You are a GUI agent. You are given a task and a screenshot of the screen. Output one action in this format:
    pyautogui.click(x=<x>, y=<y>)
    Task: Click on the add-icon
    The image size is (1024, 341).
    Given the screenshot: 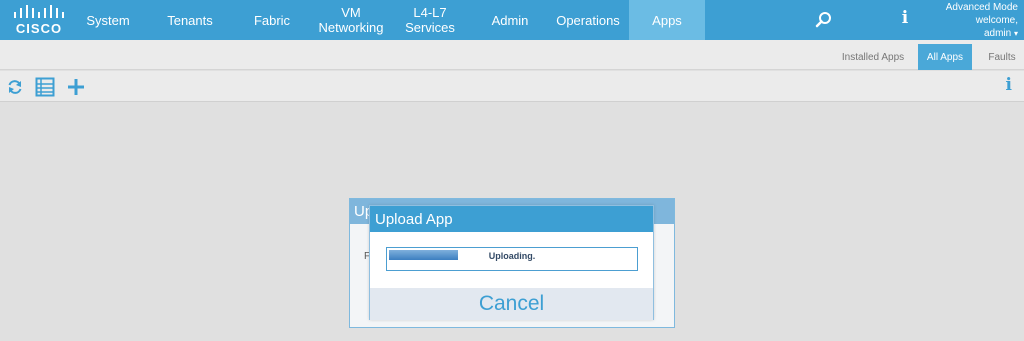 What is the action you would take?
    pyautogui.click(x=76, y=87)
    